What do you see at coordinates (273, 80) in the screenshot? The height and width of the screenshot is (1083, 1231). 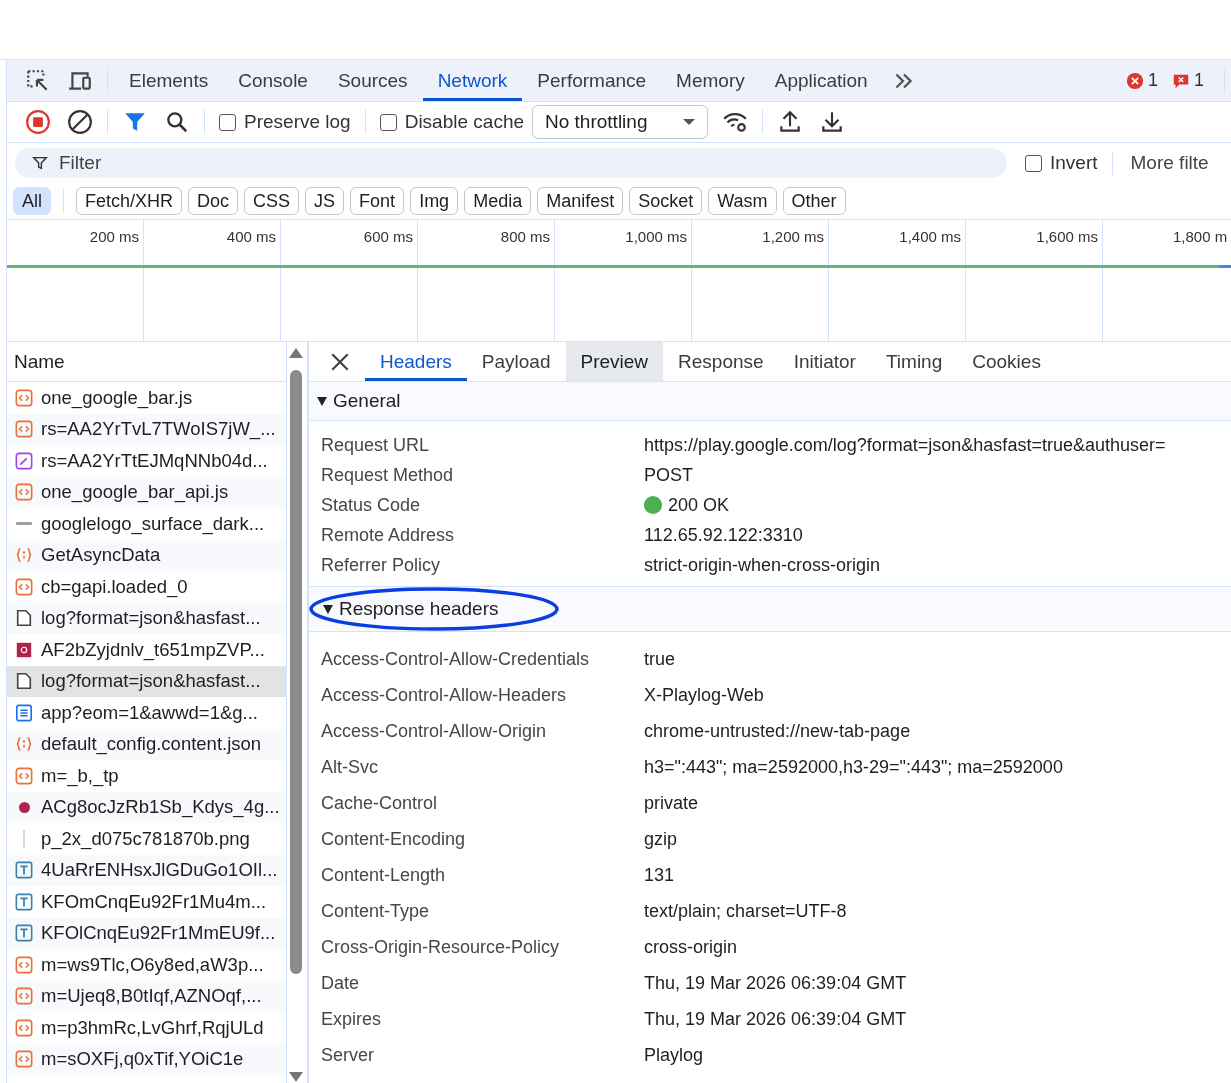 I see `panel-tab: Console` at bounding box center [273, 80].